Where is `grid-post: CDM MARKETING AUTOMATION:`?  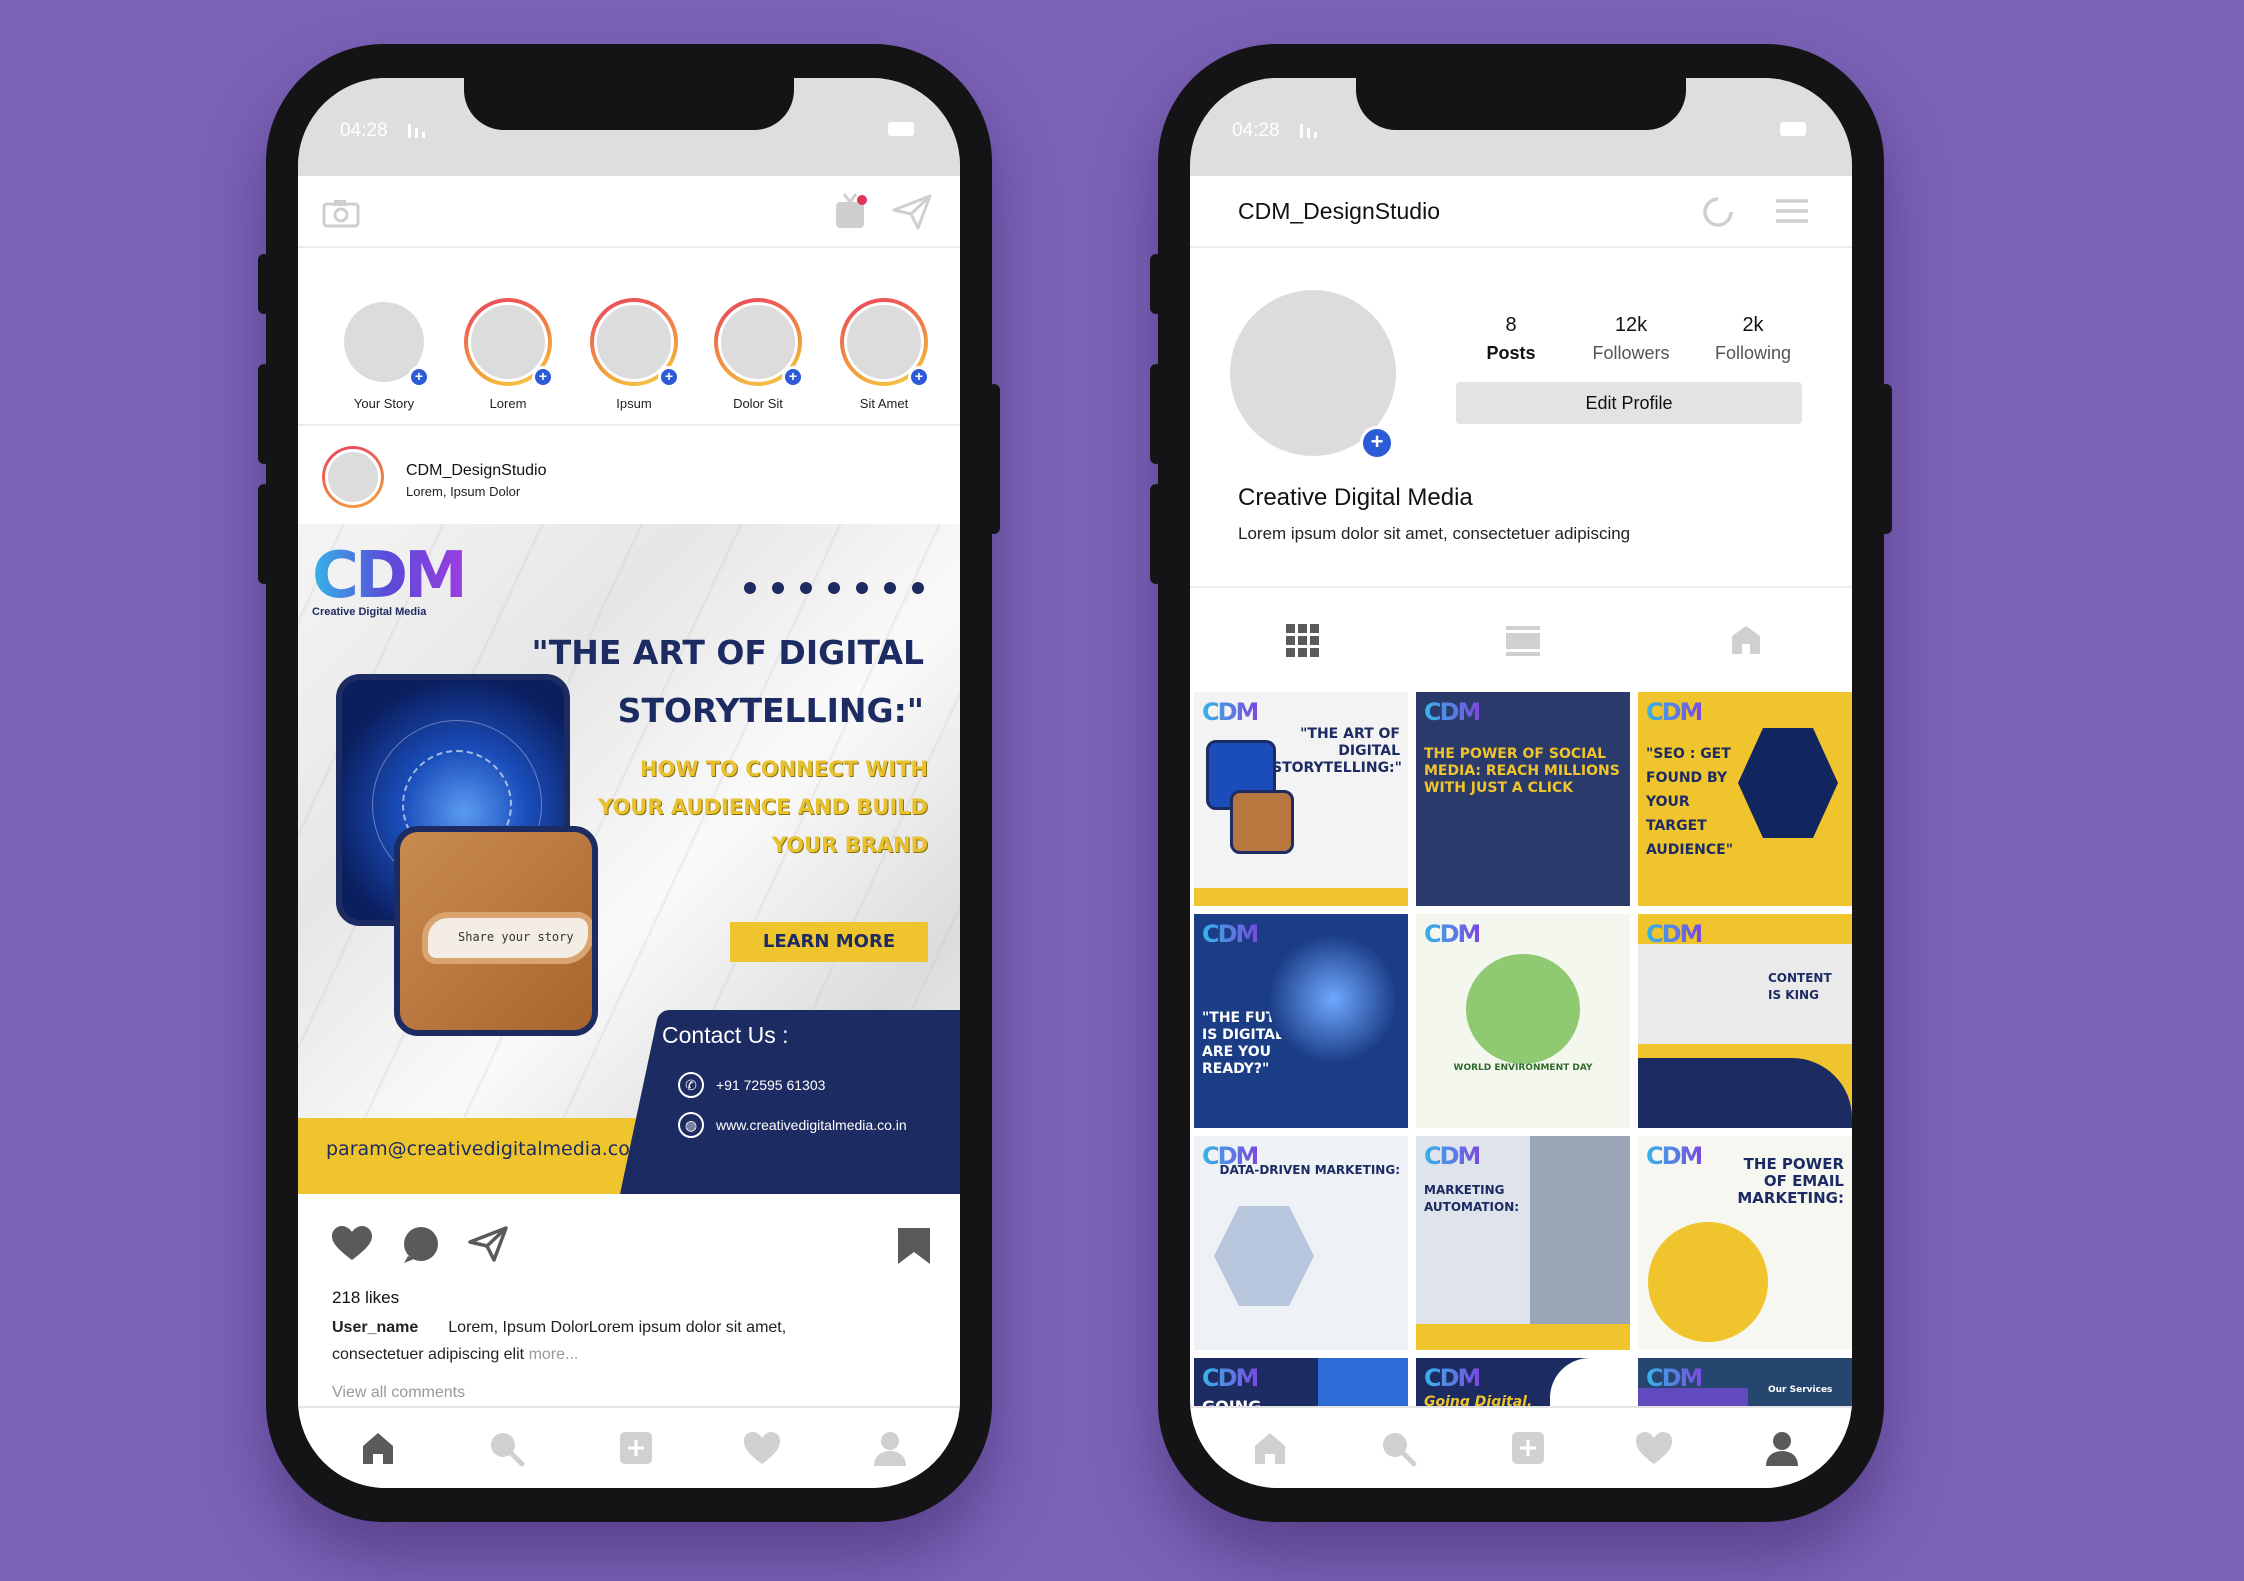
grid-post: CDM MARKETING AUTOMATION: is located at coordinates (1523, 1243).